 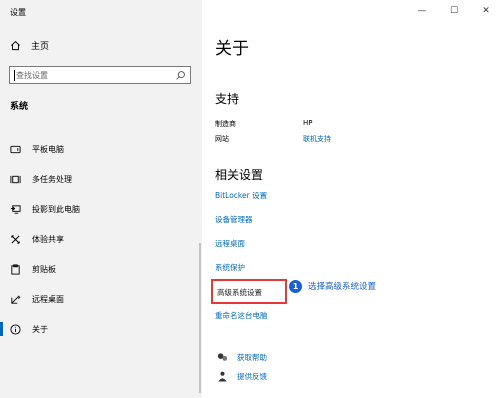 I want to click on close-button: ✕, so click(x=486, y=11).